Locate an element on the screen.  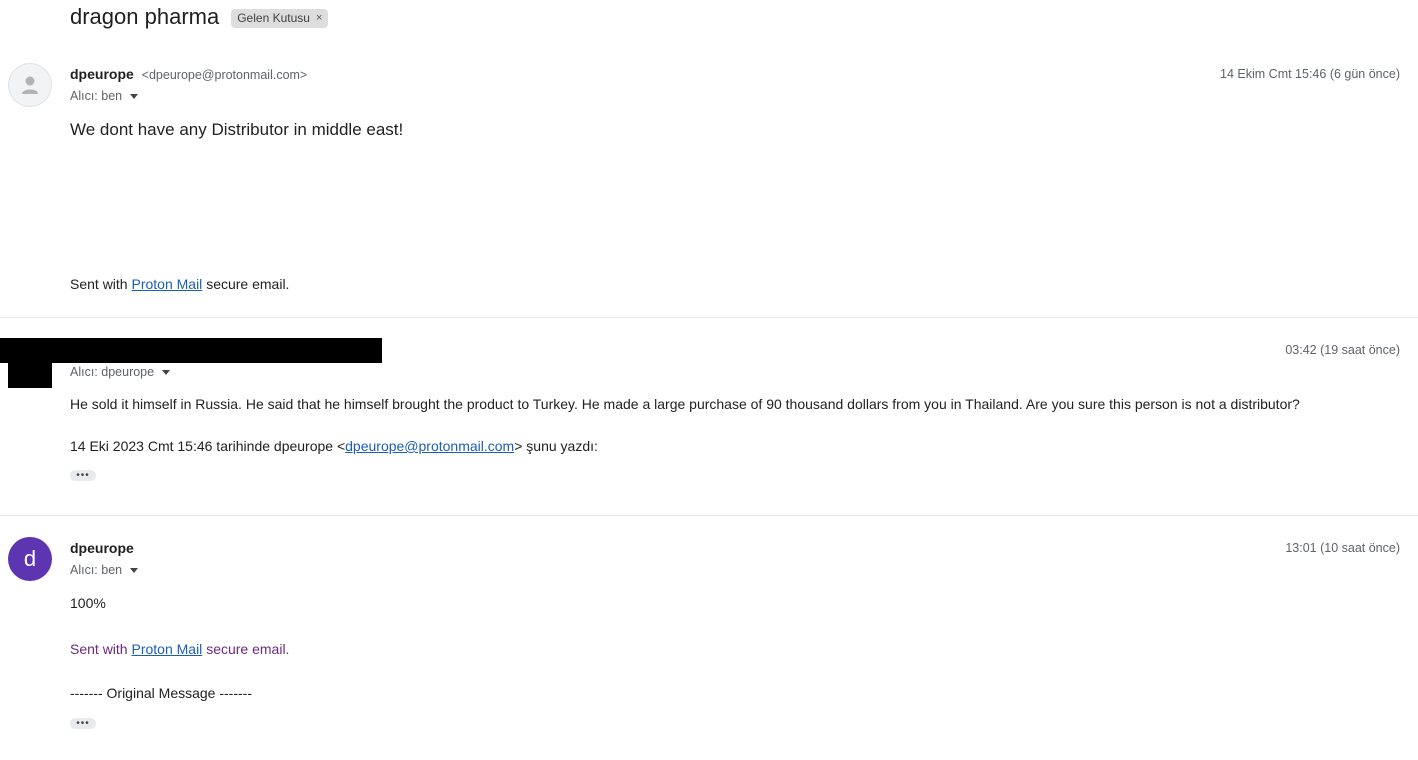
quote-email-link: dpeurope@protonmail.com is located at coordinates (429, 446).